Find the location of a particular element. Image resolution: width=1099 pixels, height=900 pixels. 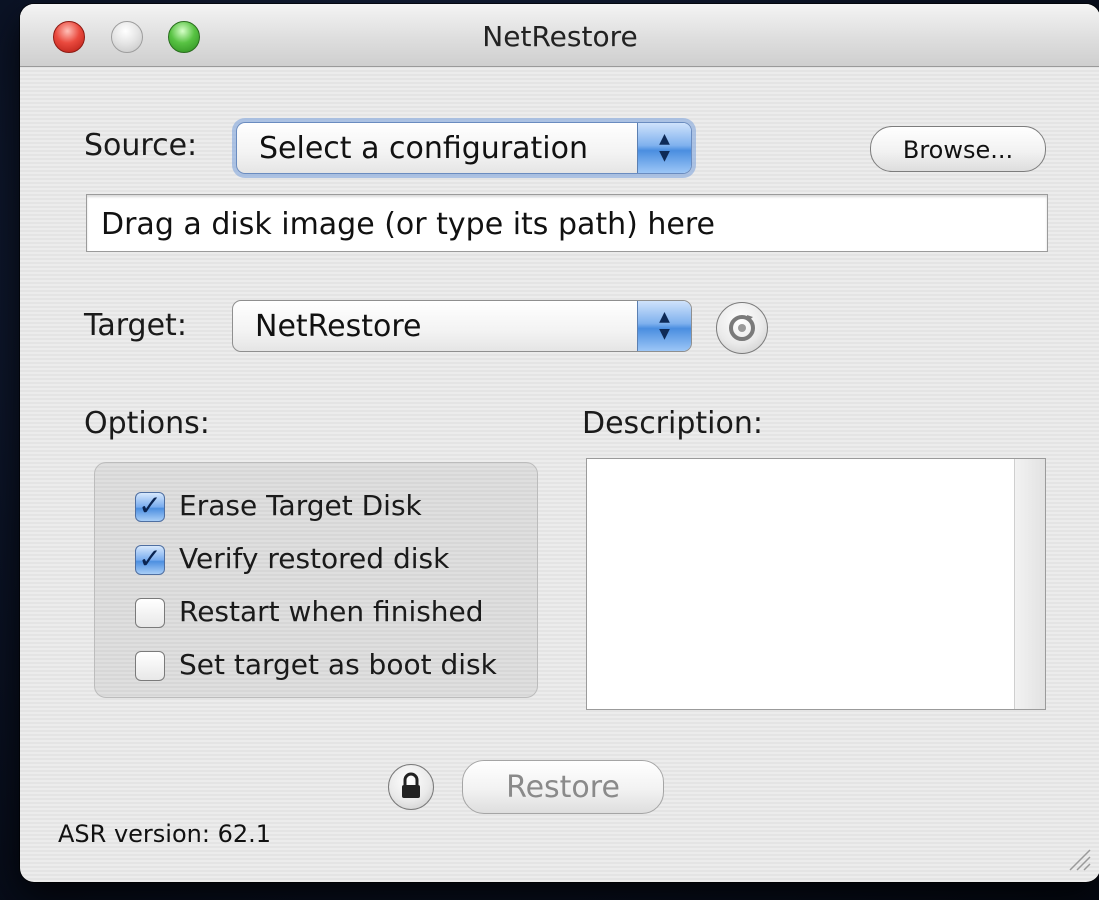

window-title: NetRestore is located at coordinates (560, 36).